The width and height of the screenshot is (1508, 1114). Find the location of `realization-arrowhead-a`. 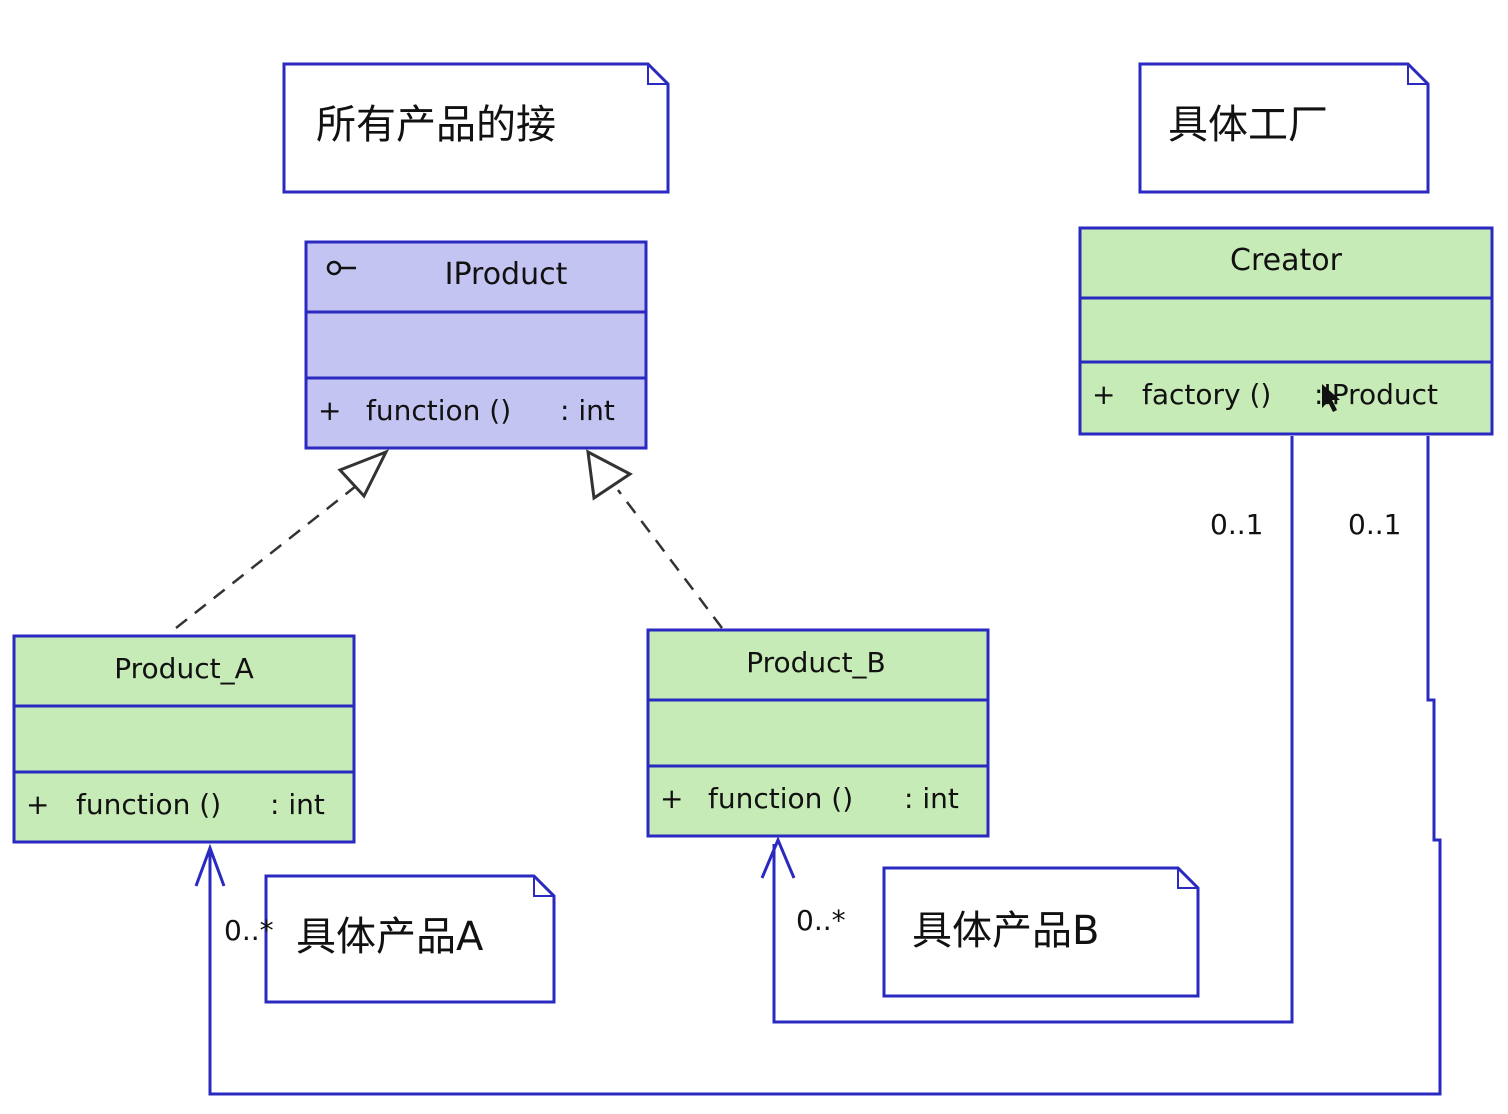

realization-arrowhead-a is located at coordinates (363, 474).